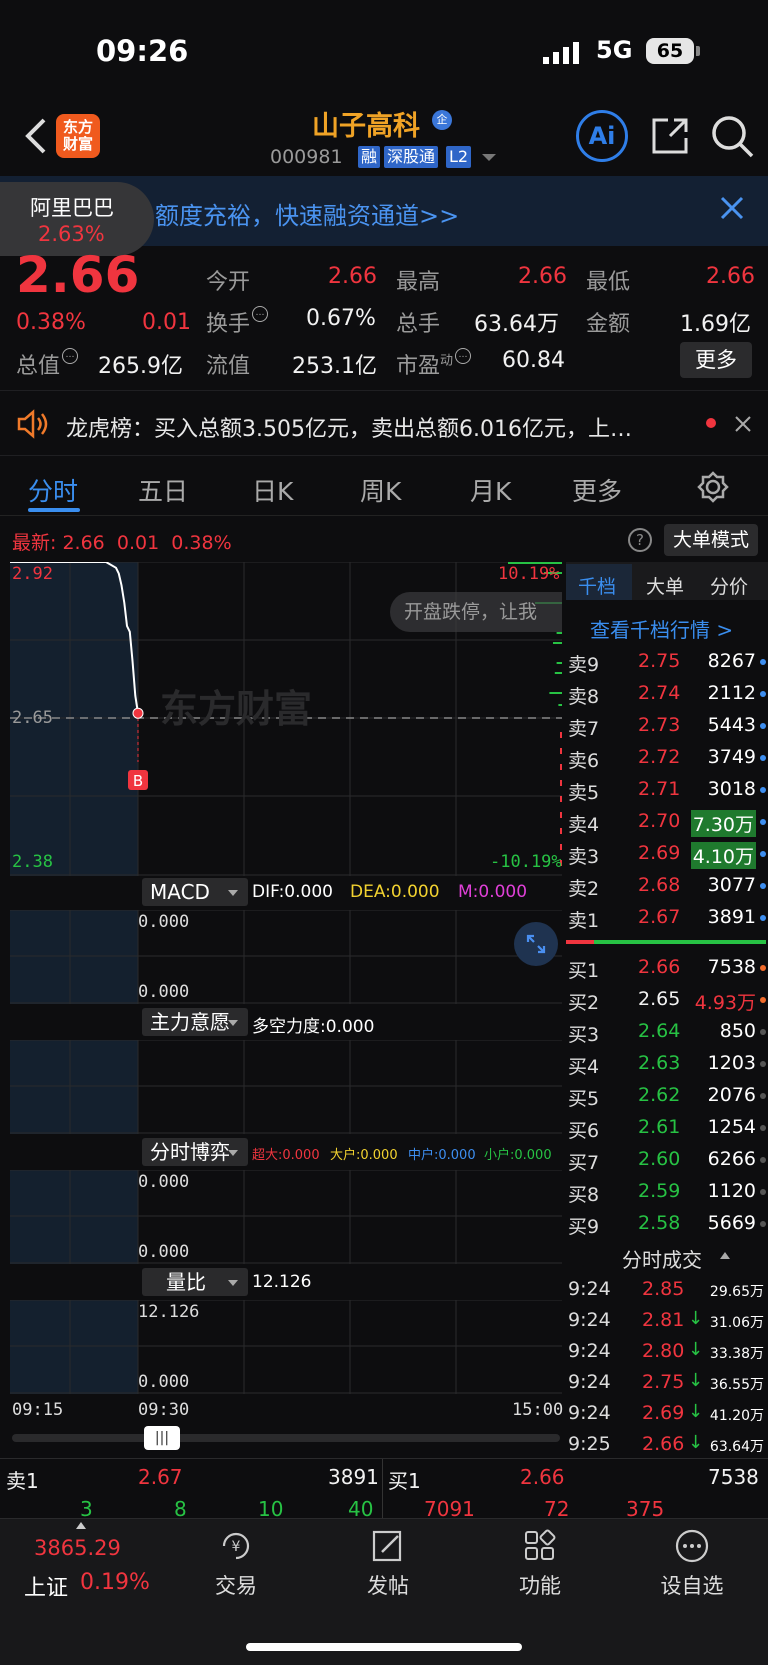 The width and height of the screenshot is (768, 1665). What do you see at coordinates (476, 612) in the screenshot?
I see `toast-tip: 开盘跌停，让我` at bounding box center [476, 612].